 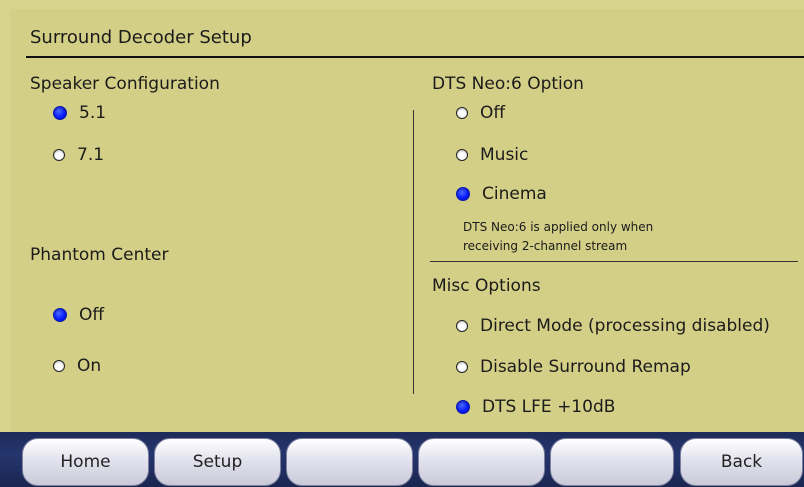 What do you see at coordinates (545, 246) in the screenshot?
I see `note-line: receiving 2-channel stream` at bounding box center [545, 246].